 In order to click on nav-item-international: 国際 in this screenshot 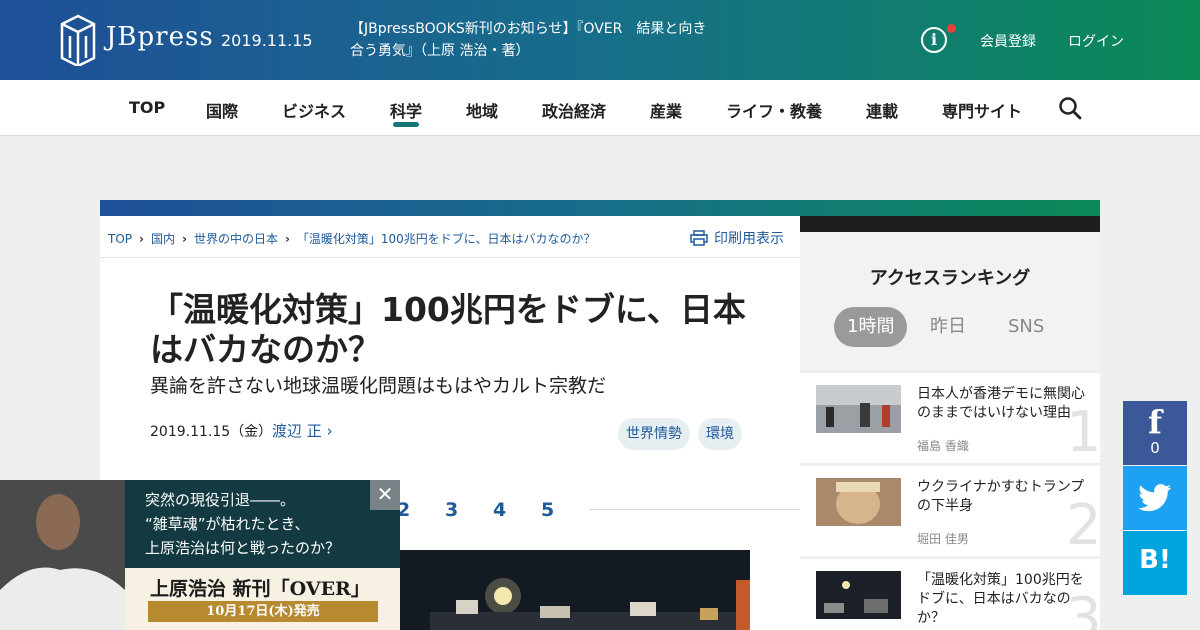, I will do `click(222, 110)`.